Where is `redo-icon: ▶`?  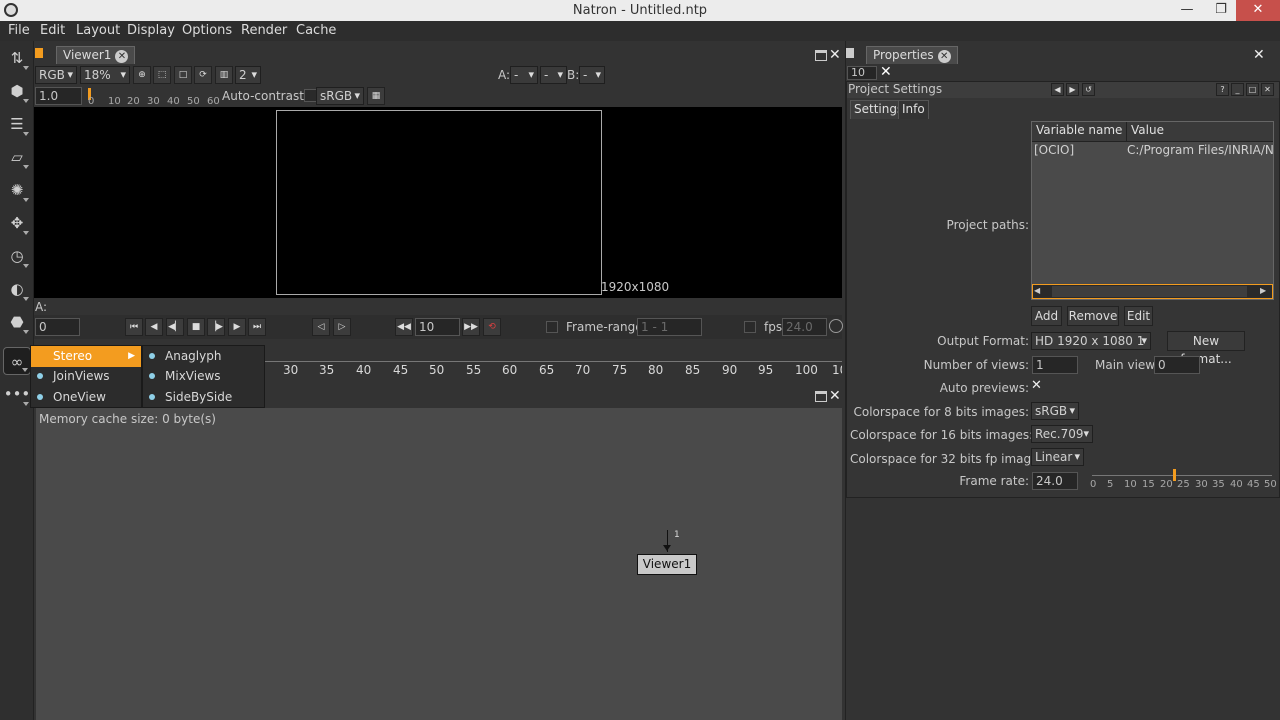 redo-icon: ▶ is located at coordinates (1072, 89).